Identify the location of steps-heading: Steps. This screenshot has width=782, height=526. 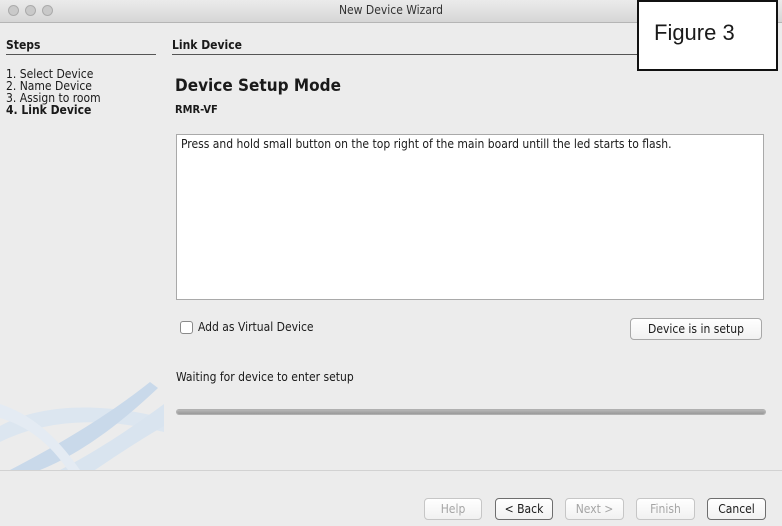
(81, 46).